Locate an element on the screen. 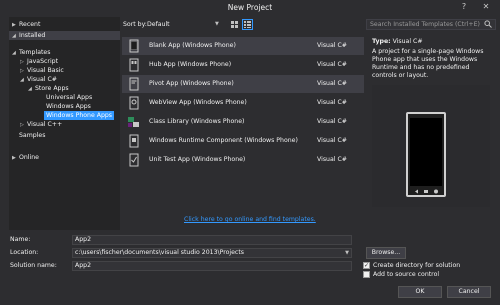  template-item: Pivot App (Windows Phone) Visual C# is located at coordinates (243, 84).